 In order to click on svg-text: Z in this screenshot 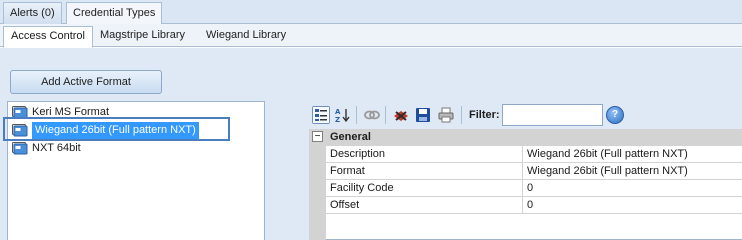, I will do `click(337, 120)`.